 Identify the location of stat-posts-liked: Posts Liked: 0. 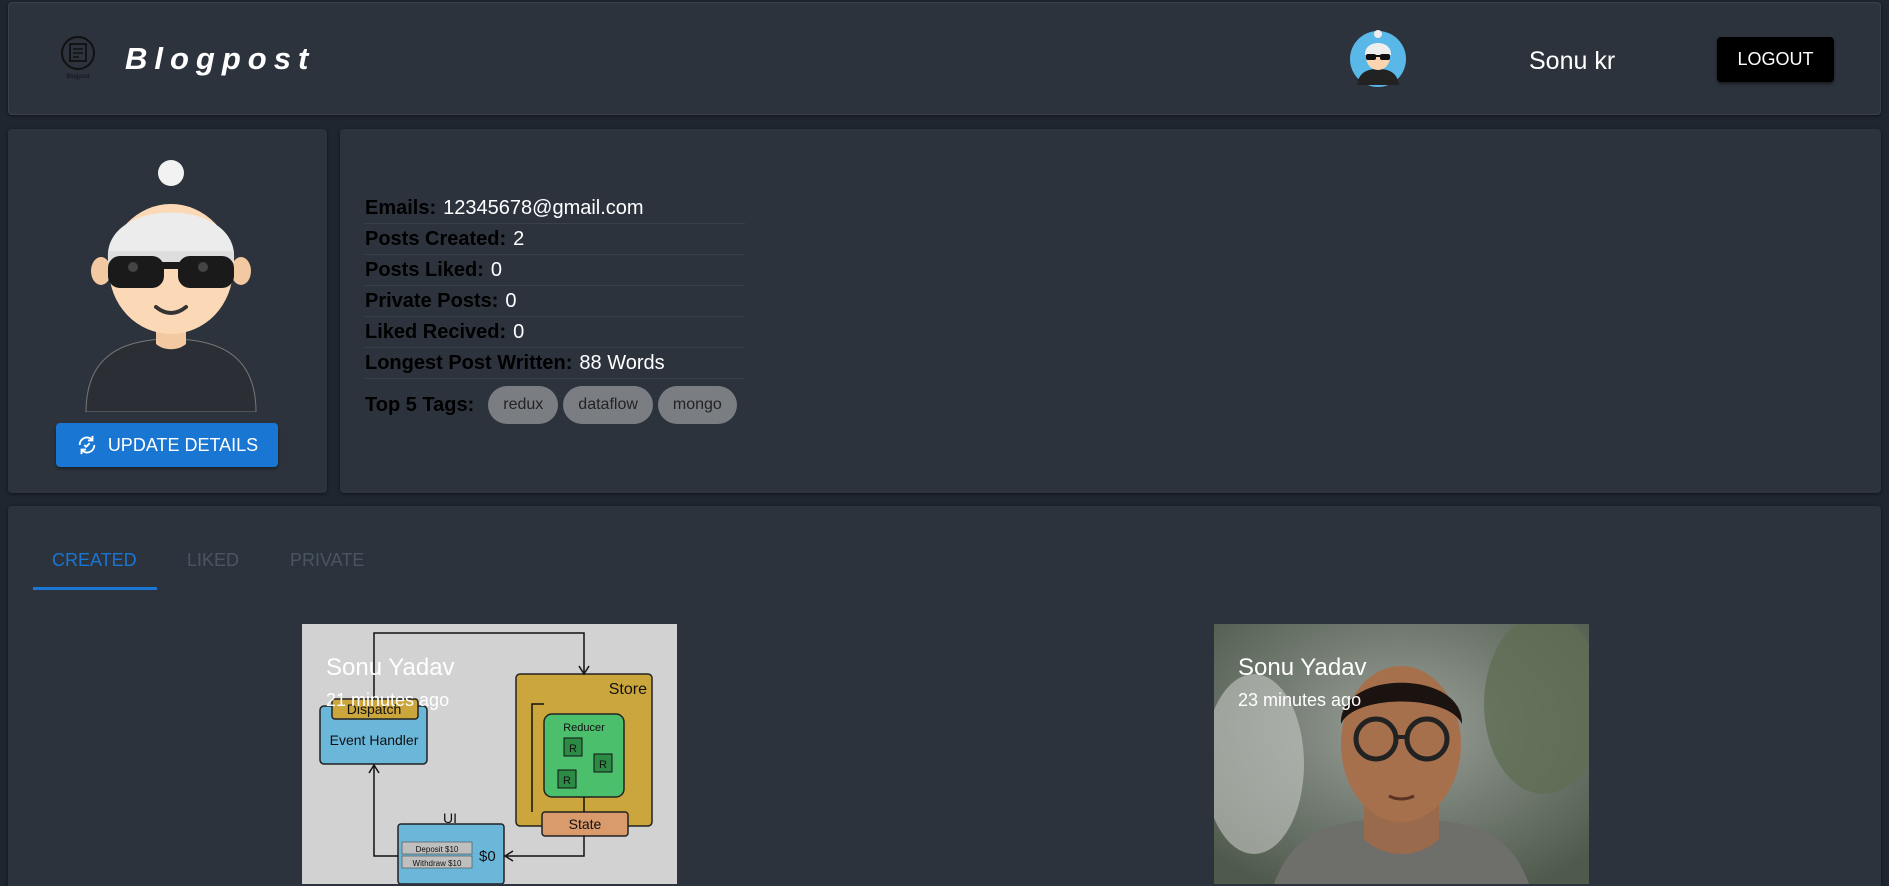
(555, 270).